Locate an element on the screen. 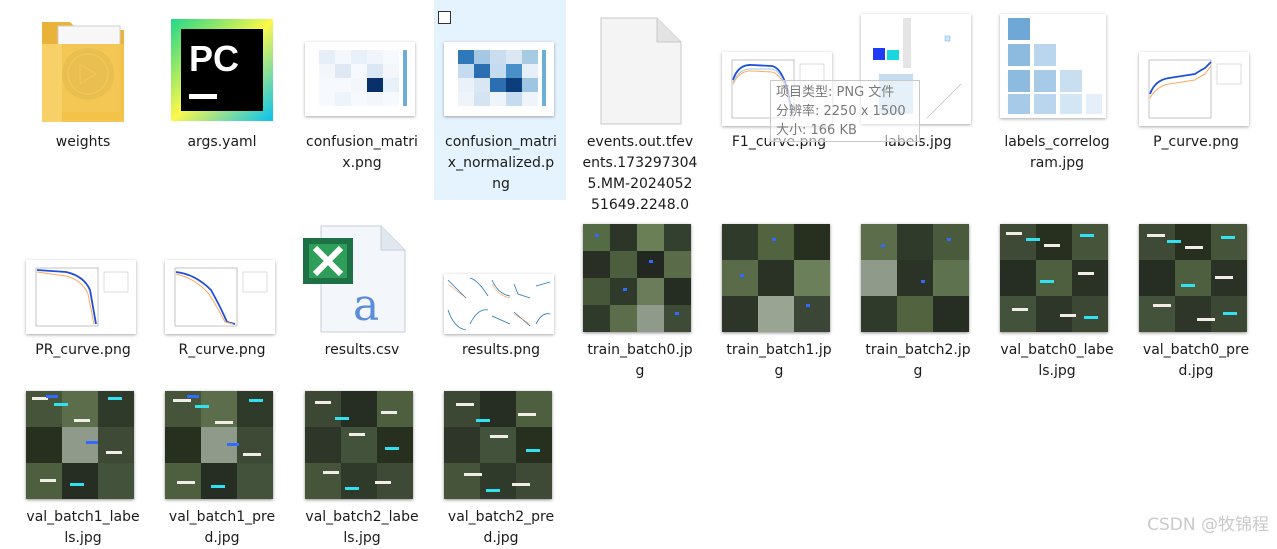  file-confusion-matrix: confusion_matri x.png is located at coordinates (362, 99).